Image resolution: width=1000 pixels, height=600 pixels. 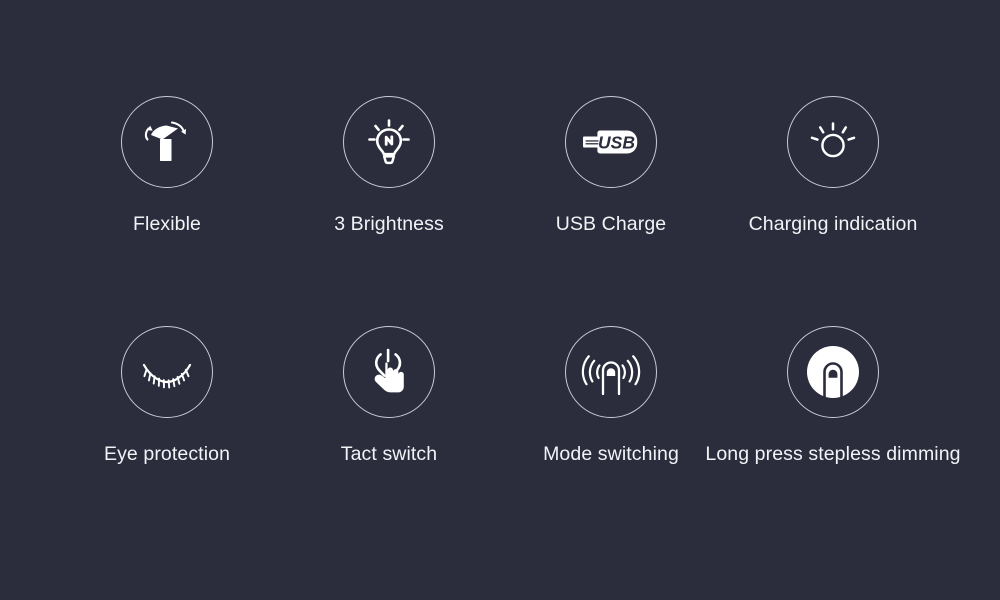 What do you see at coordinates (833, 454) in the screenshot?
I see `feature-label: Long press stepless dimming` at bounding box center [833, 454].